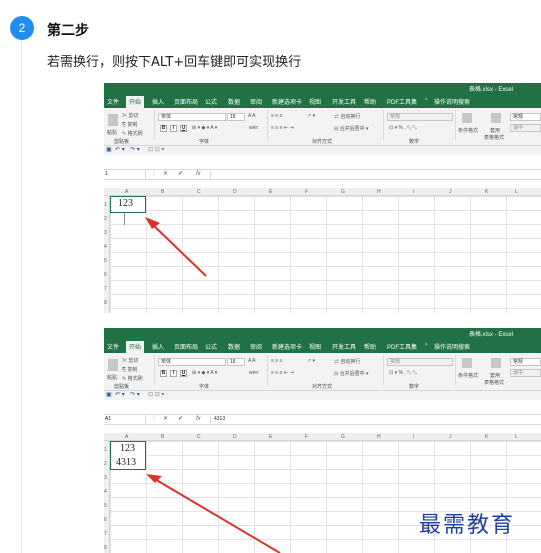  What do you see at coordinates (22, 28) in the screenshot?
I see `step-number-badge: 2` at bounding box center [22, 28].